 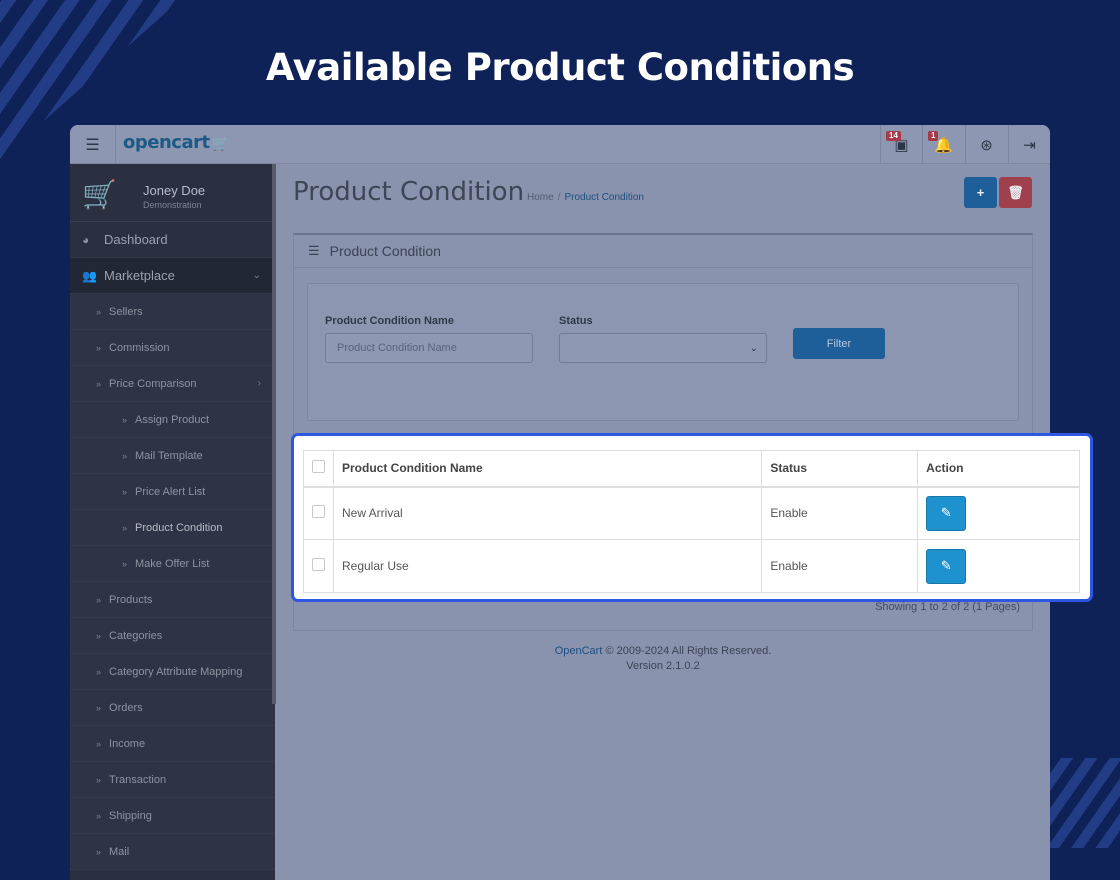 What do you see at coordinates (1080, 803) in the screenshot?
I see `decorative-stripes-bottom-right` at bounding box center [1080, 803].